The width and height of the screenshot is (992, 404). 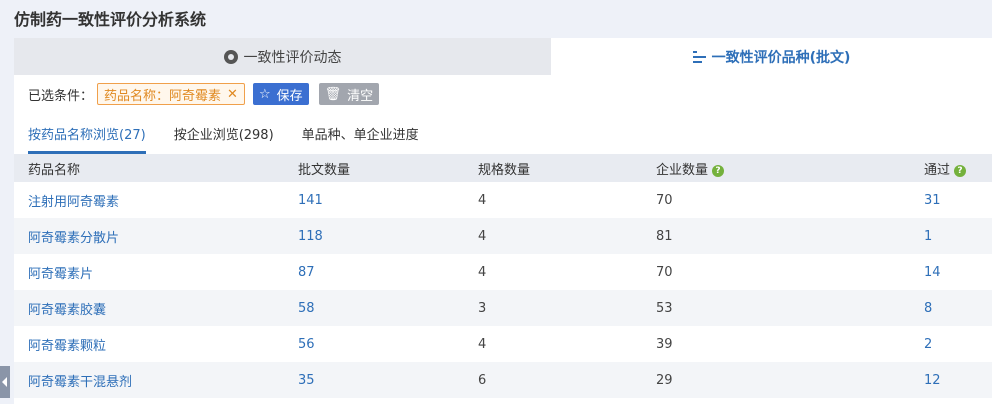 I want to click on tab-consistency-varieties: 一致性评价品种(批文), so click(x=771, y=56).